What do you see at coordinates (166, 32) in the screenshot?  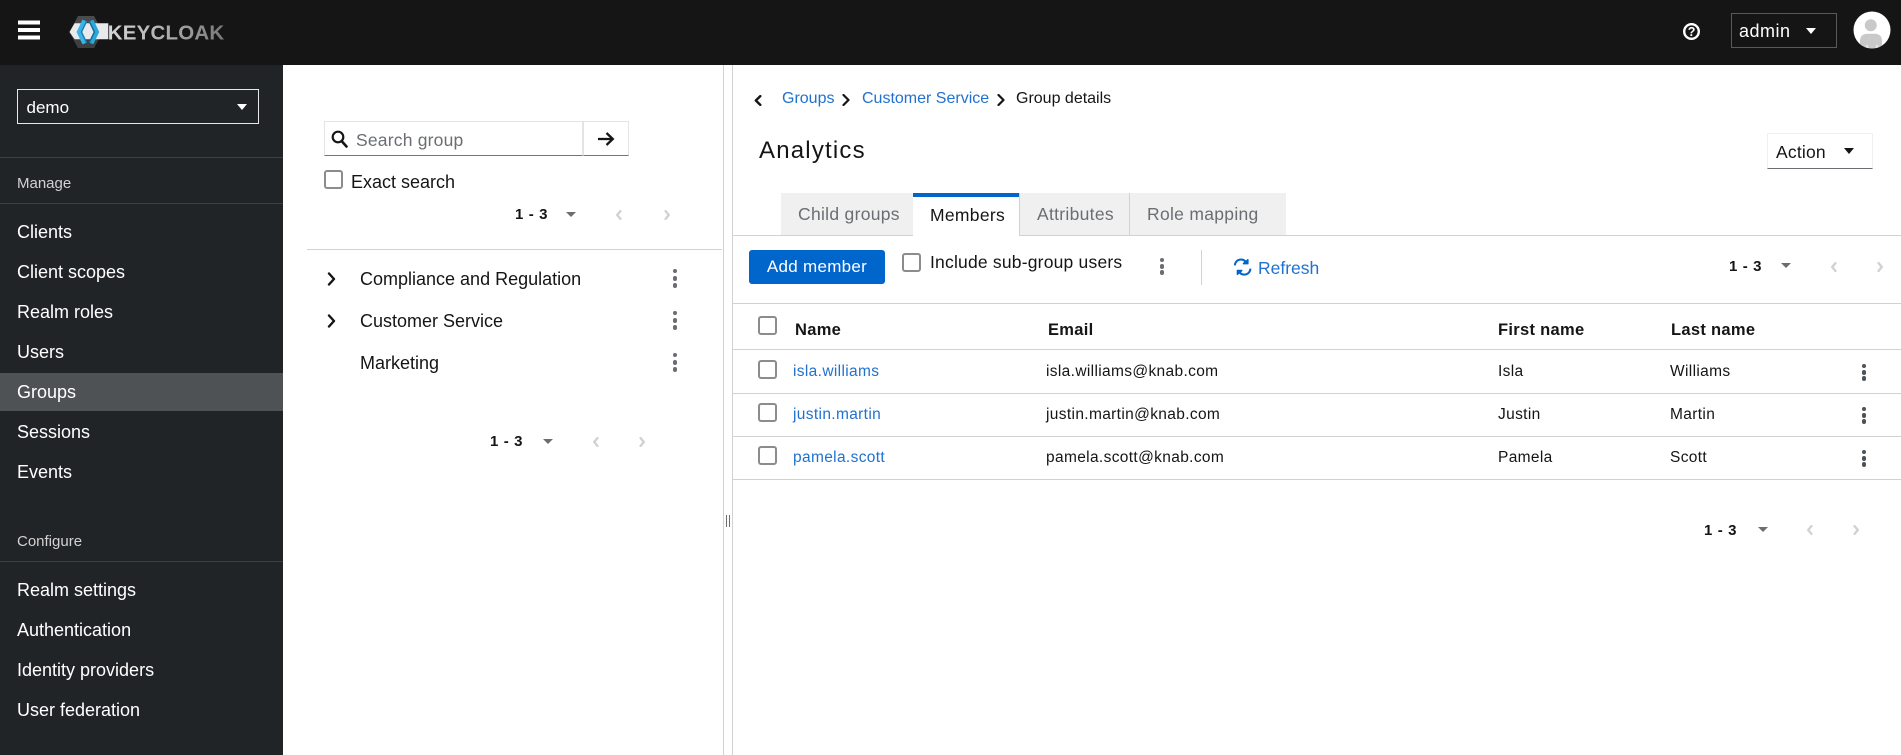 I see `svg-text: KEYCLOAK` at bounding box center [166, 32].